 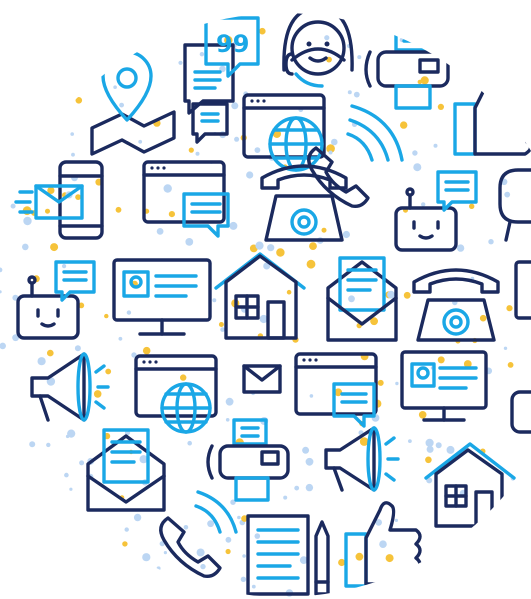 I want to click on envelope-icon, so click(x=262, y=379).